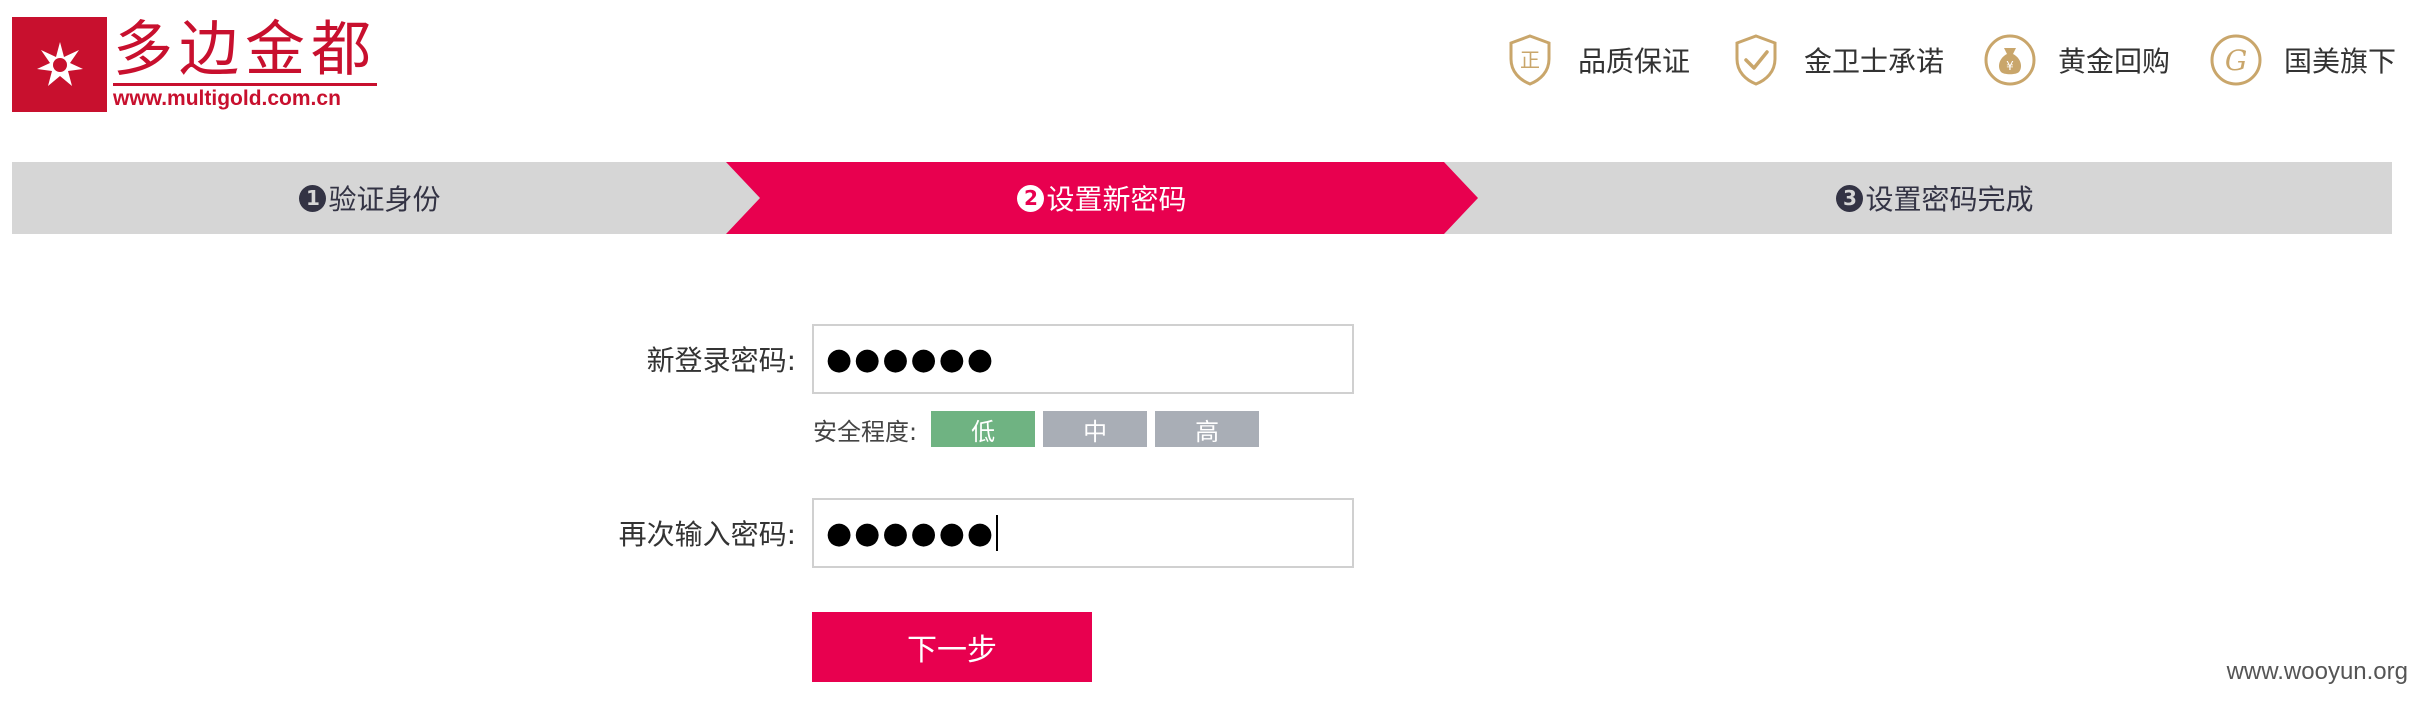 Image resolution: width=2416 pixels, height=702 pixels. I want to click on step-progress-bar: 1 验证身份 2 设置新密码 3 设置密码完成, so click(1202, 198).